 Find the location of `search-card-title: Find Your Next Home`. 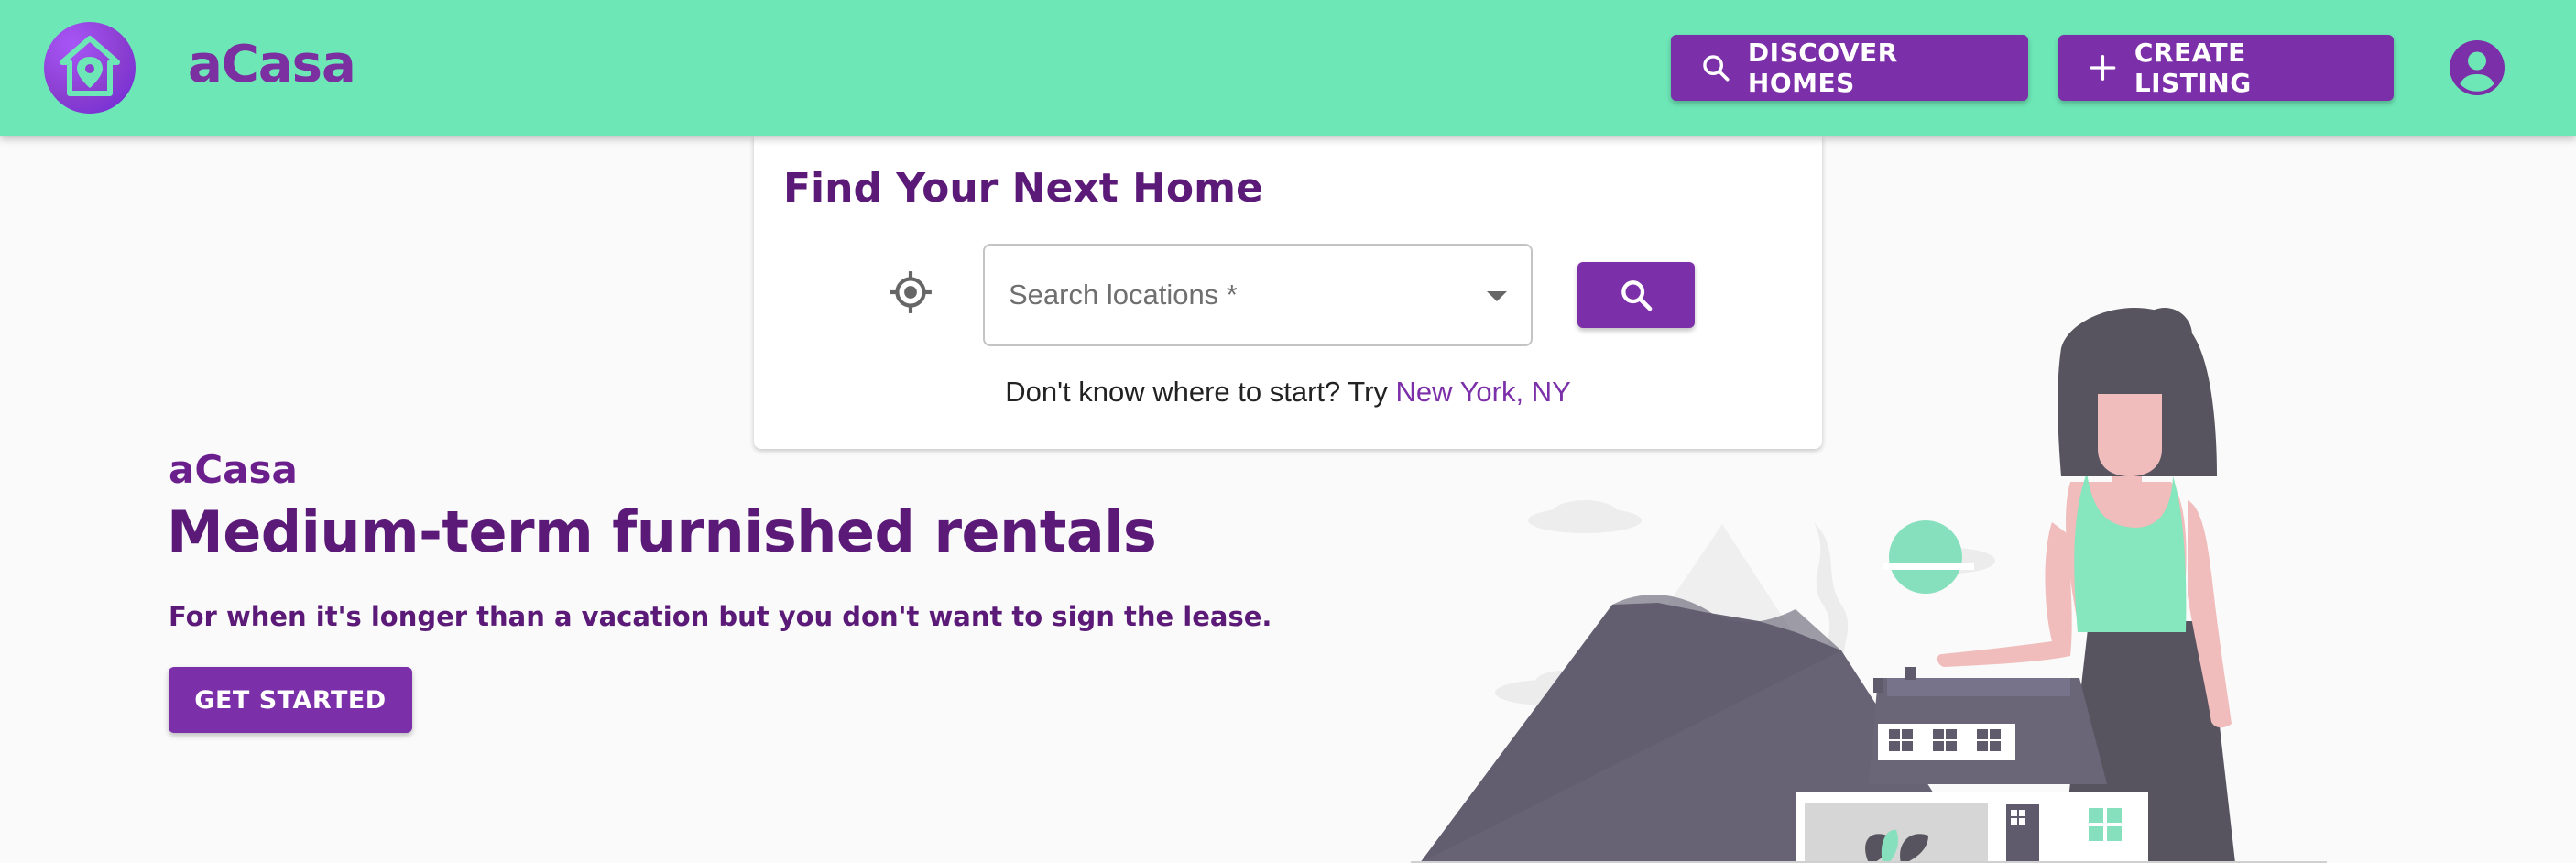

search-card-title: Find Your Next Home is located at coordinates (1023, 188).